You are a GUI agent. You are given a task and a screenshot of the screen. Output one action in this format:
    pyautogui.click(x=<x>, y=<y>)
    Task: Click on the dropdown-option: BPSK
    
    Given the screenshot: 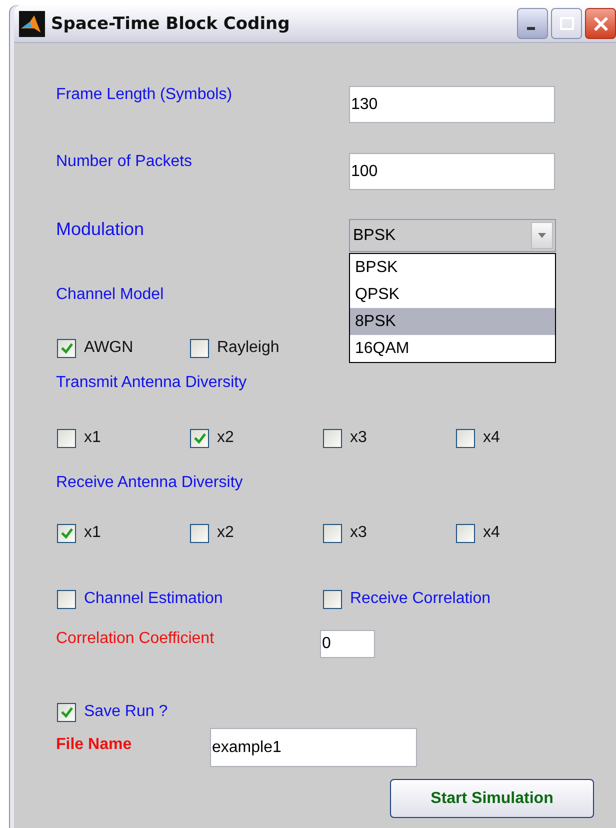 What is the action you would take?
    pyautogui.click(x=452, y=267)
    